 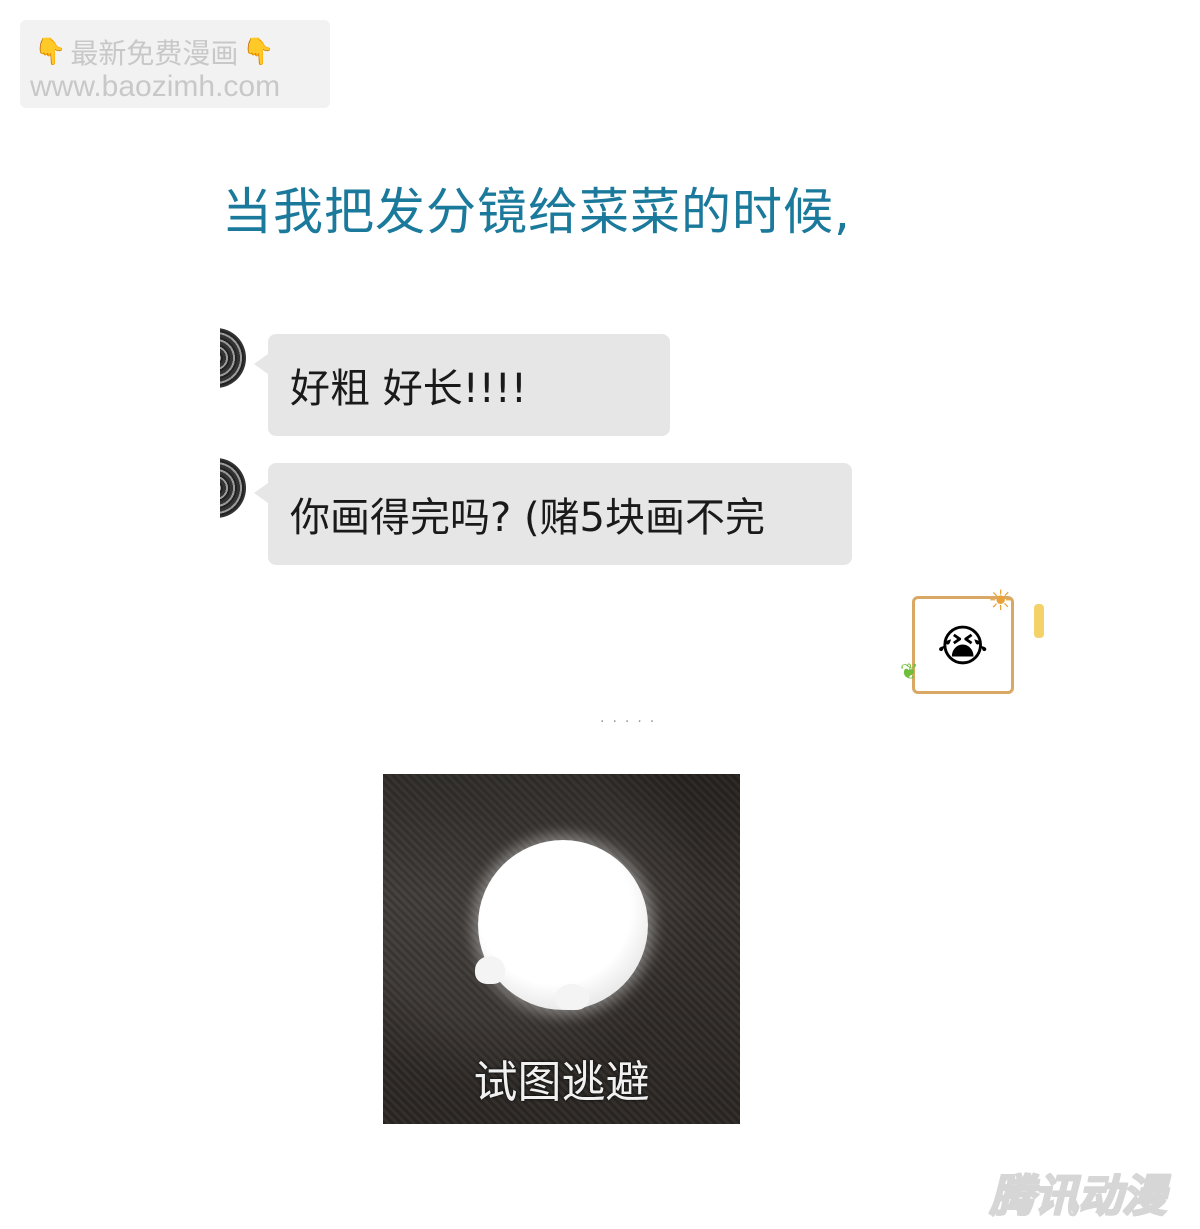 I want to click on meme-image: 试图逃避, so click(x=561, y=949).